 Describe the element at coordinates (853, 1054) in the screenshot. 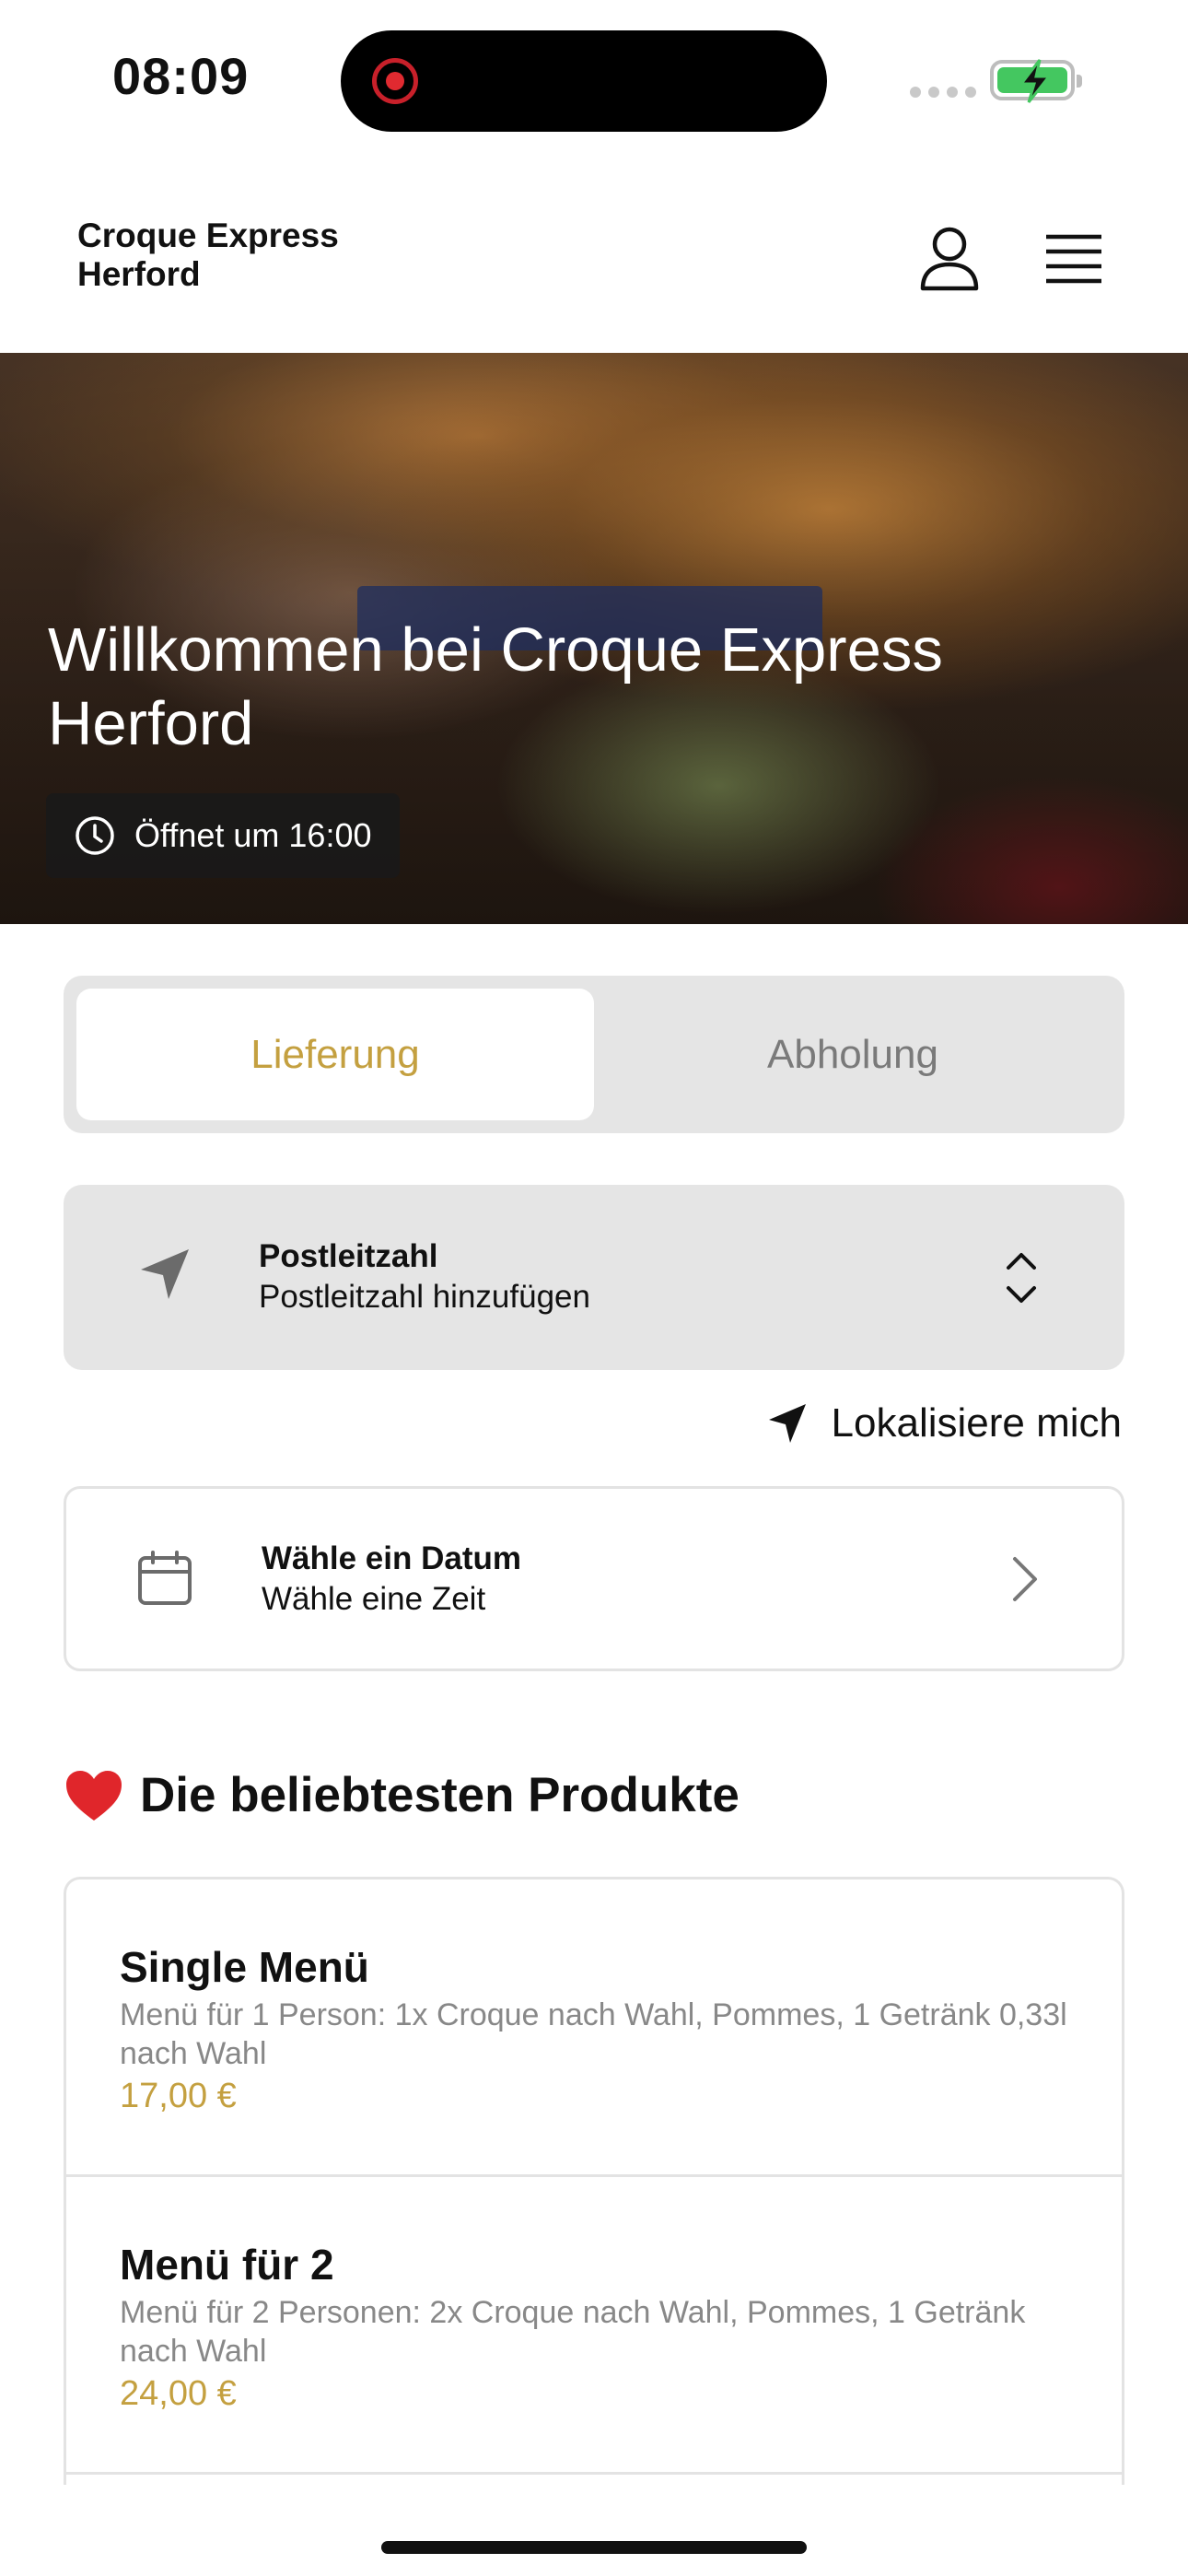

I see `tab-pickup: Abholung` at that location.